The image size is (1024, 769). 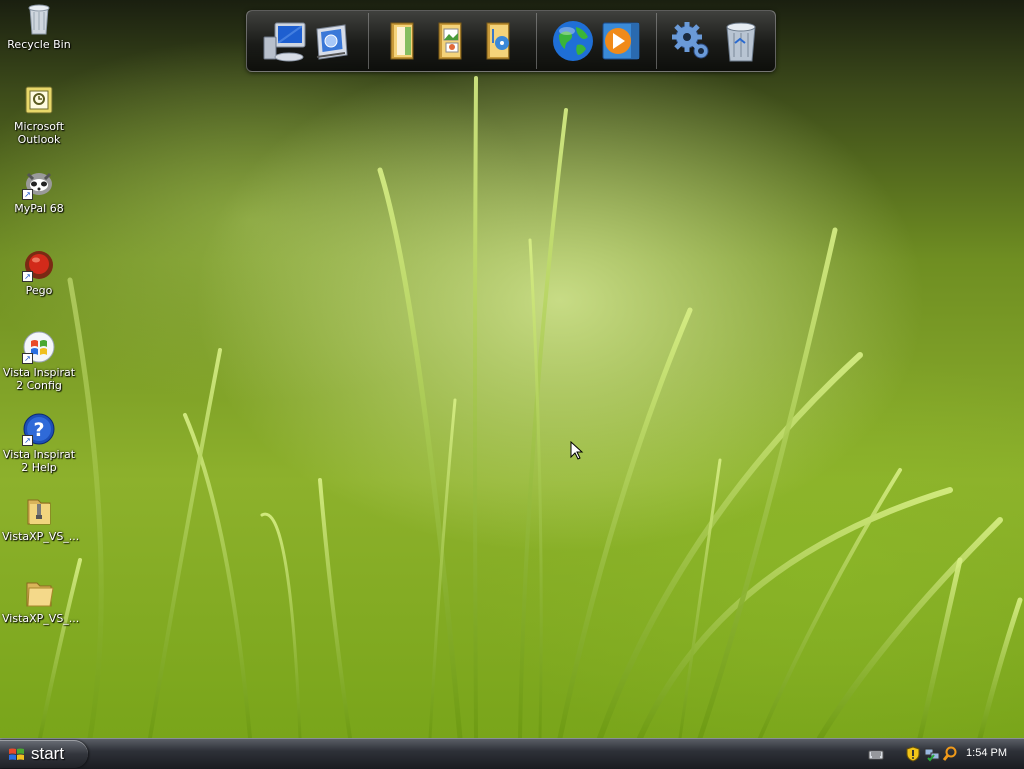 I want to click on search-icon, so click(x=950, y=754).